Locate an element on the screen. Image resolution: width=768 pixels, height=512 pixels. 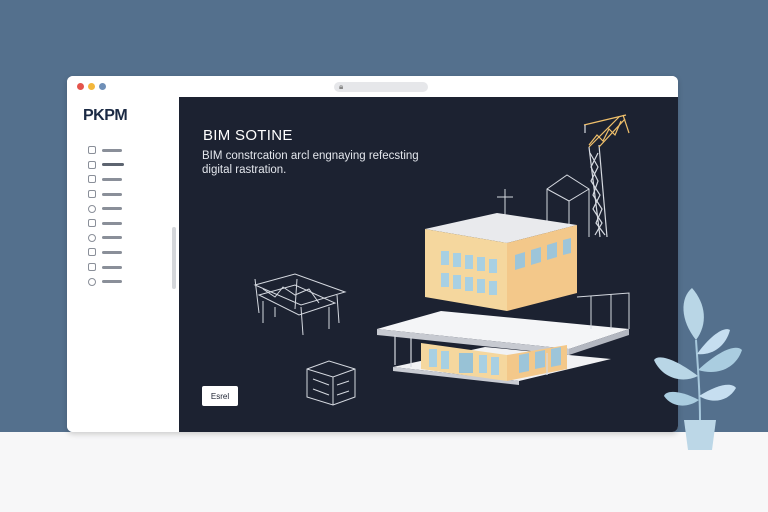
circle-icon is located at coordinates (92, 237).